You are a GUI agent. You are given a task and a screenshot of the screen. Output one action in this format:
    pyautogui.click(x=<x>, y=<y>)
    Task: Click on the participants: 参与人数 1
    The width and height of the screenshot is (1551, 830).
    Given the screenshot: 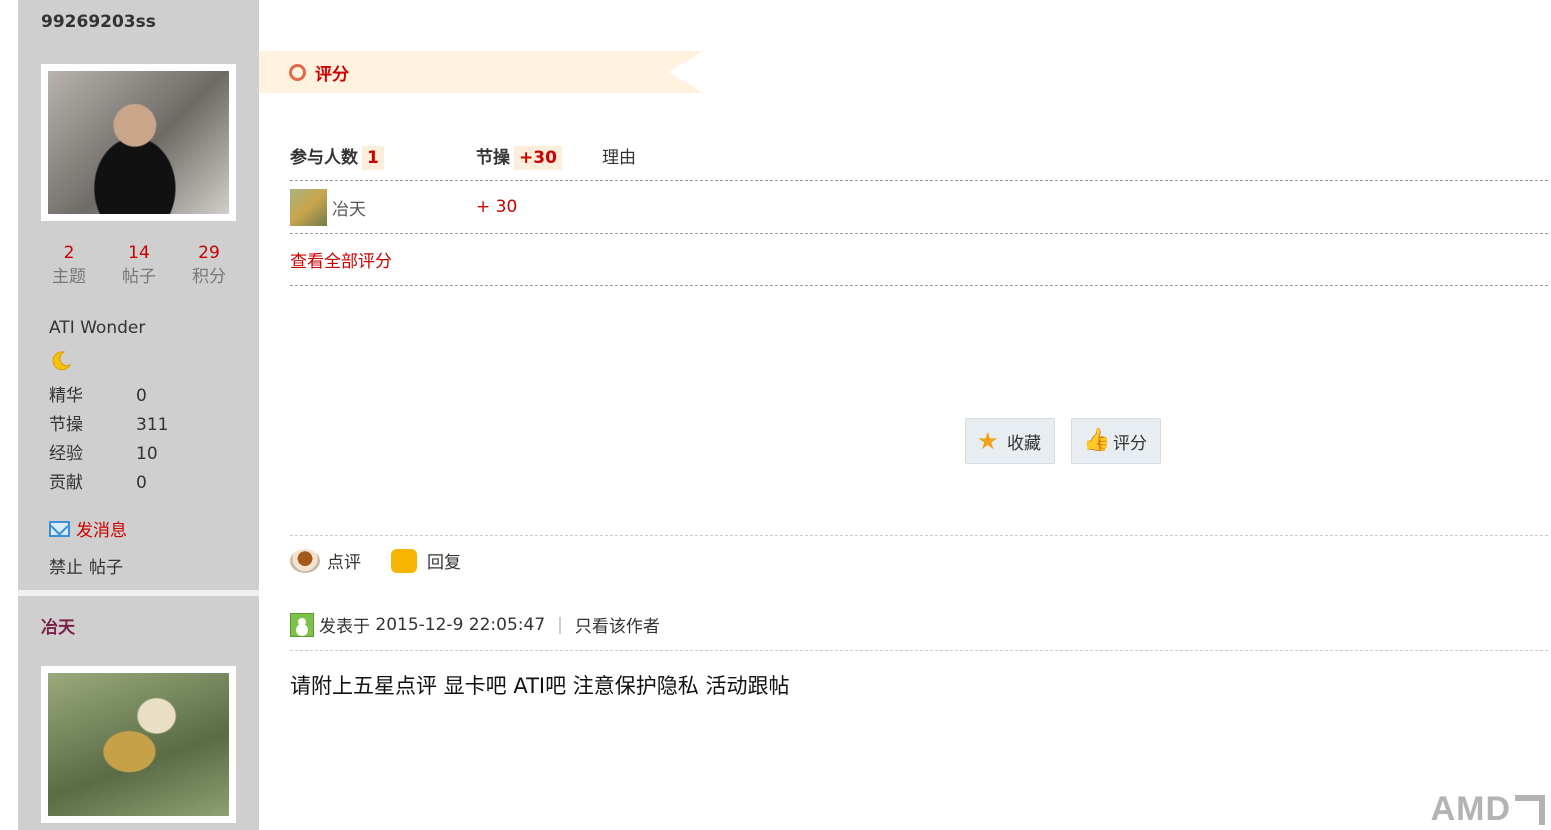 What is the action you would take?
    pyautogui.click(x=383, y=156)
    